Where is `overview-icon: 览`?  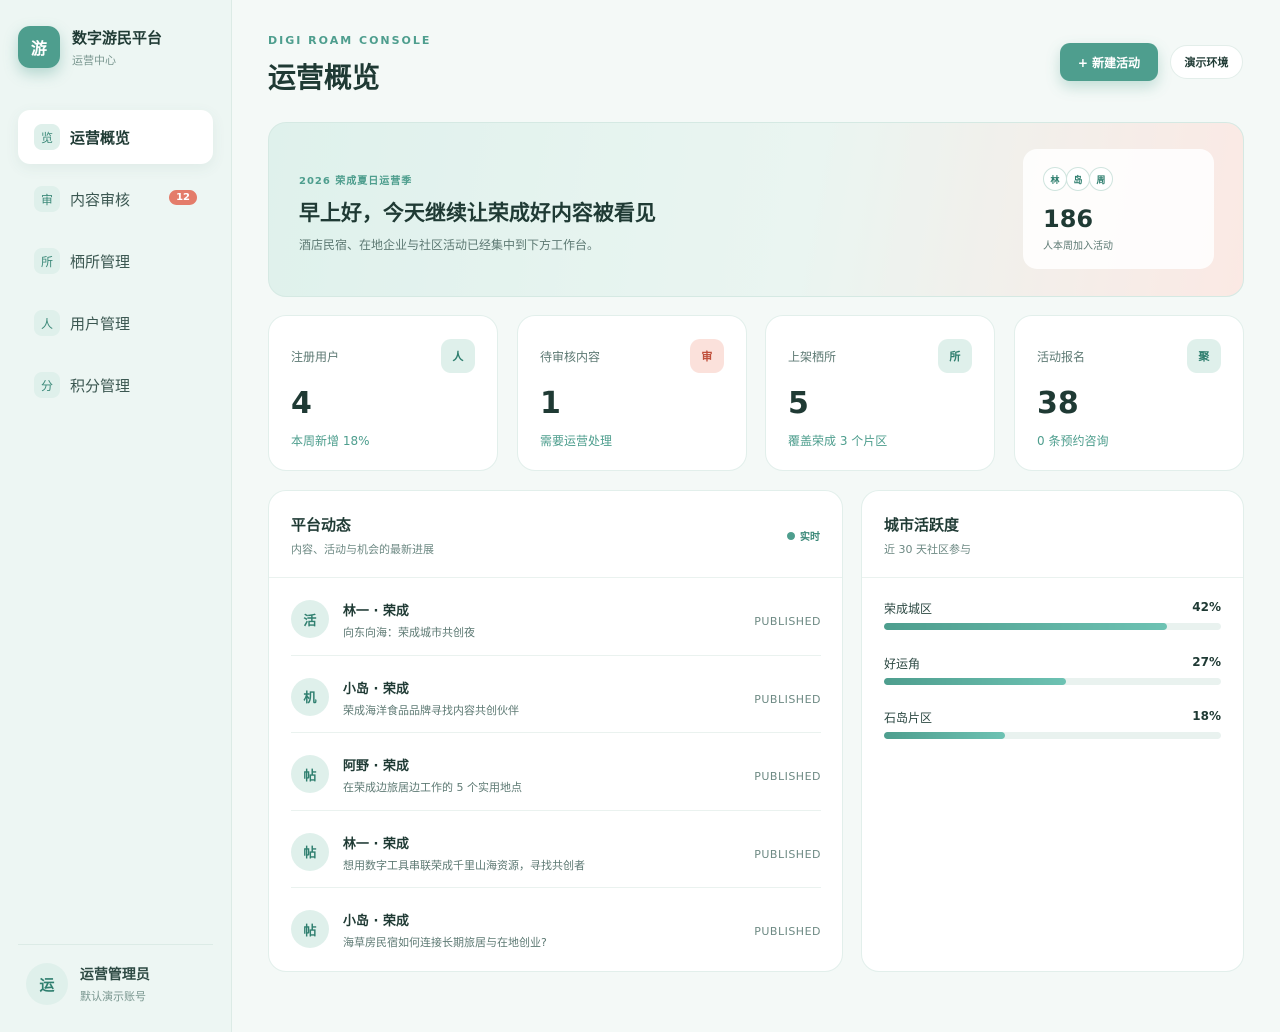
overview-icon: 览 is located at coordinates (47, 137).